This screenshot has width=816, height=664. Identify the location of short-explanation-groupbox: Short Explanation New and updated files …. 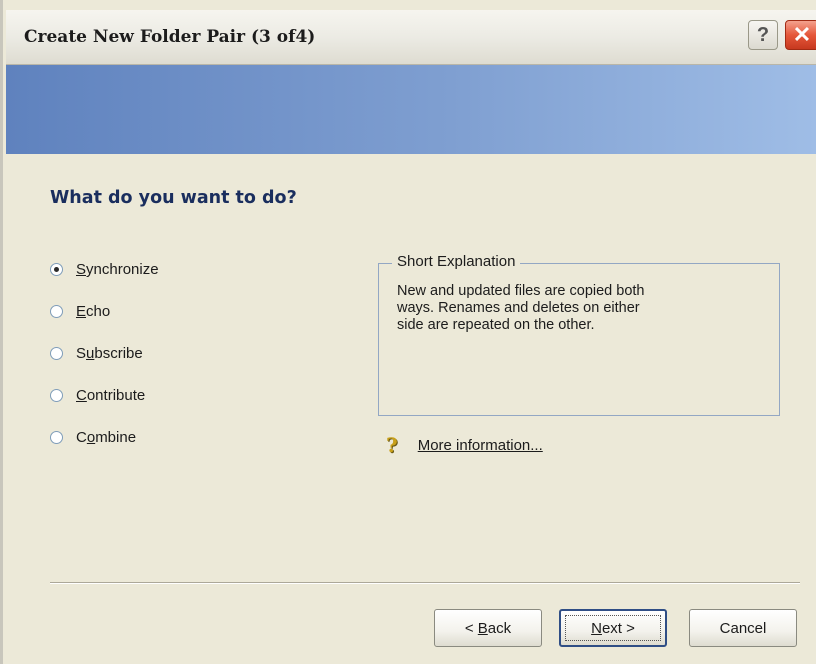
(579, 334).